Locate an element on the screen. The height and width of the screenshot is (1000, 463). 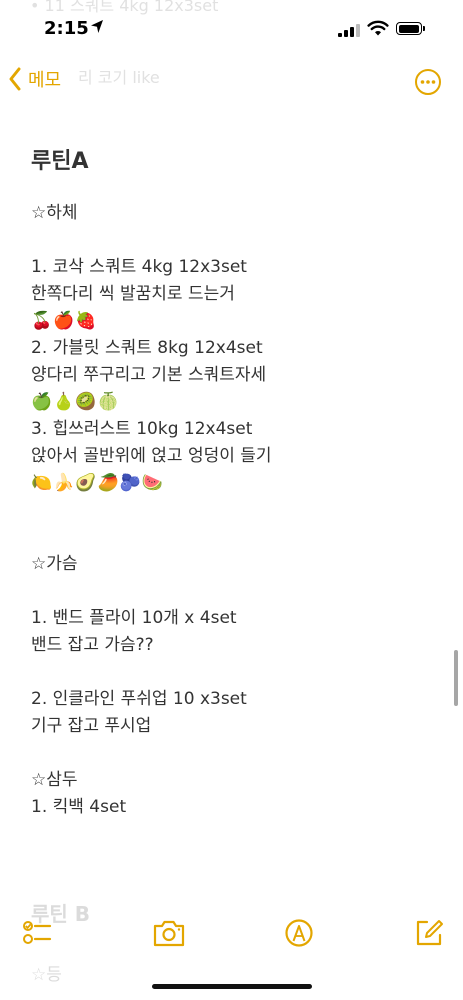
chevron-left-icon is located at coordinates (15, 79).